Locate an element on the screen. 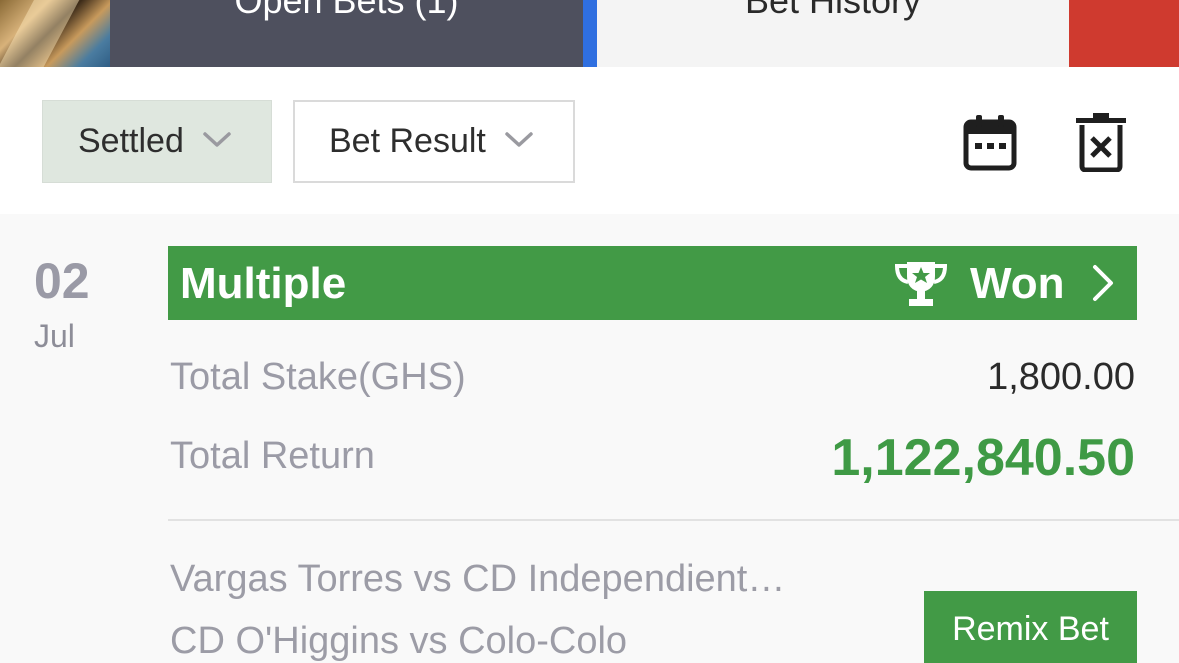  bet-type: Multiple is located at coordinates (263, 283).